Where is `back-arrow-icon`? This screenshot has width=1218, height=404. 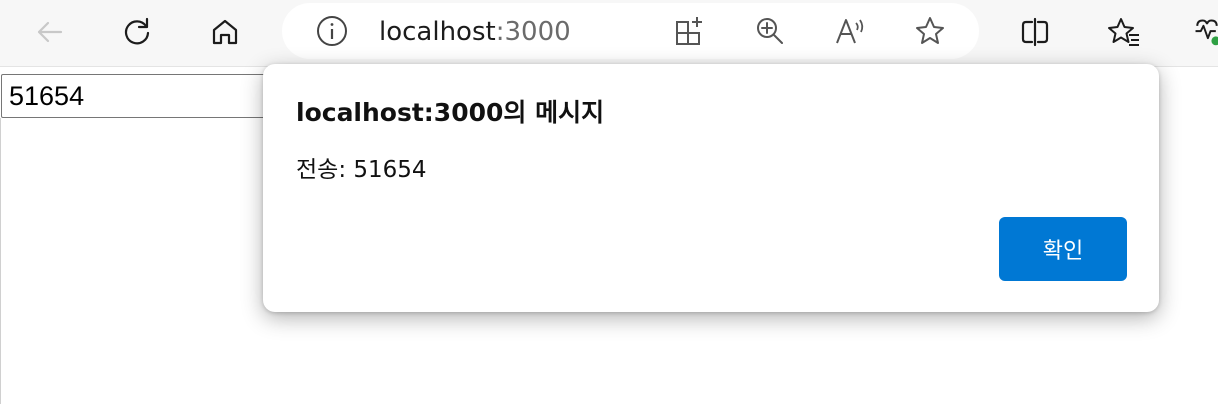
back-arrow-icon is located at coordinates (50, 32).